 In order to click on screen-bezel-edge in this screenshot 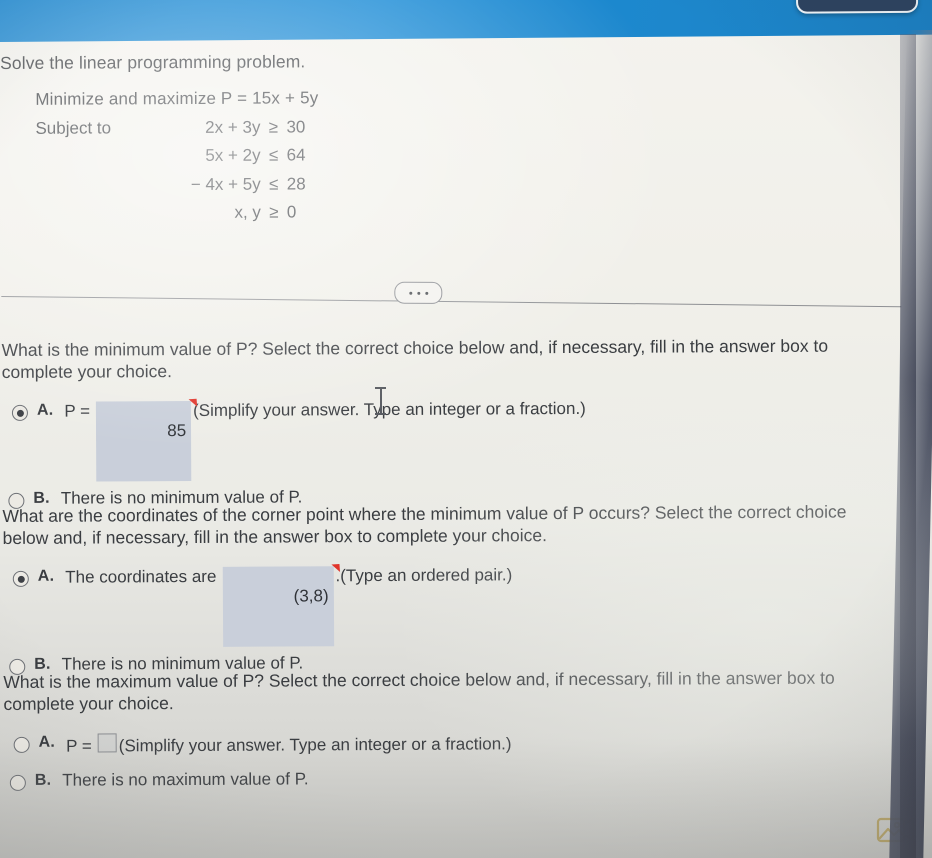, I will do `click(908, 446)`.